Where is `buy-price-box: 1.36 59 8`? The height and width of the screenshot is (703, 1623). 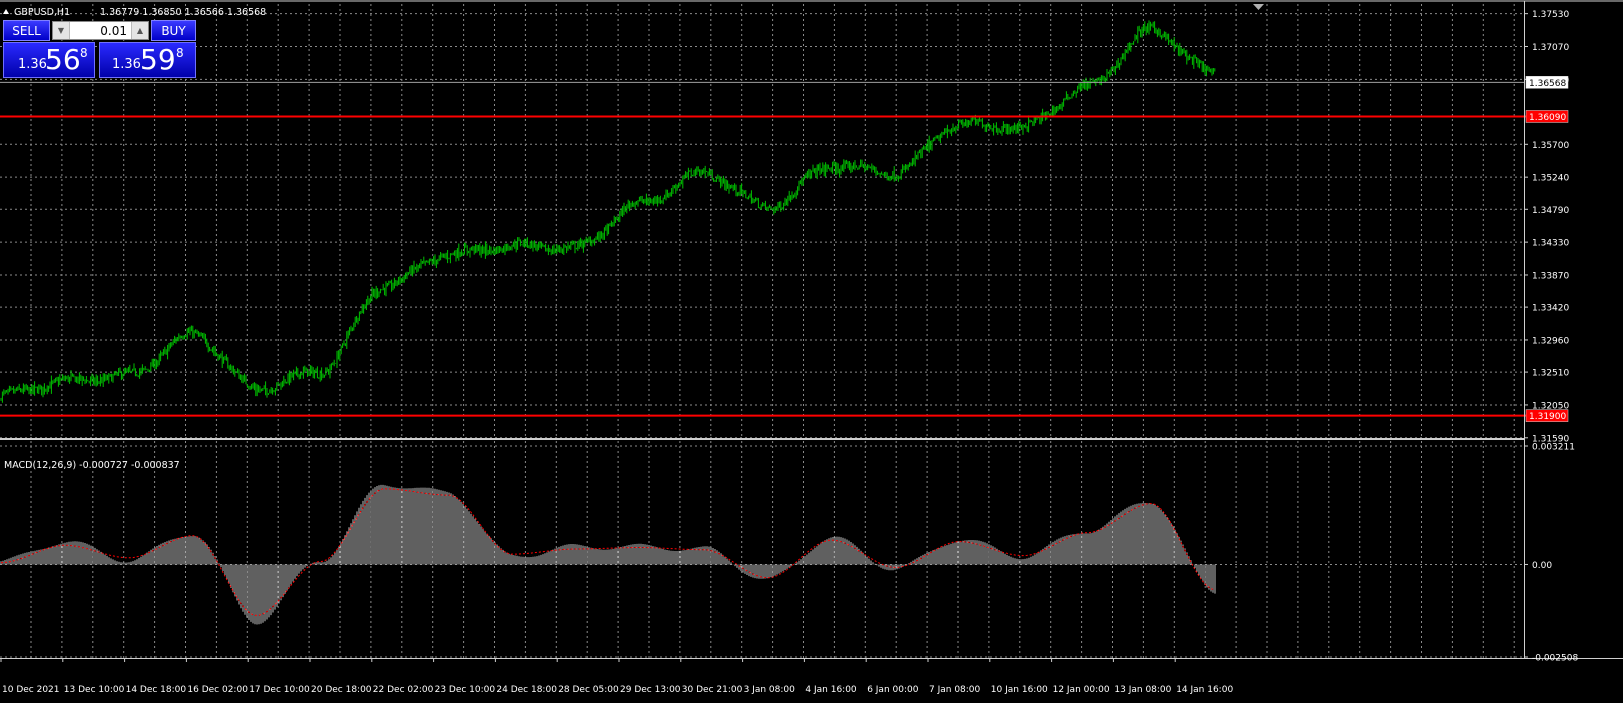
buy-price-box: 1.36 59 8 is located at coordinates (147, 60).